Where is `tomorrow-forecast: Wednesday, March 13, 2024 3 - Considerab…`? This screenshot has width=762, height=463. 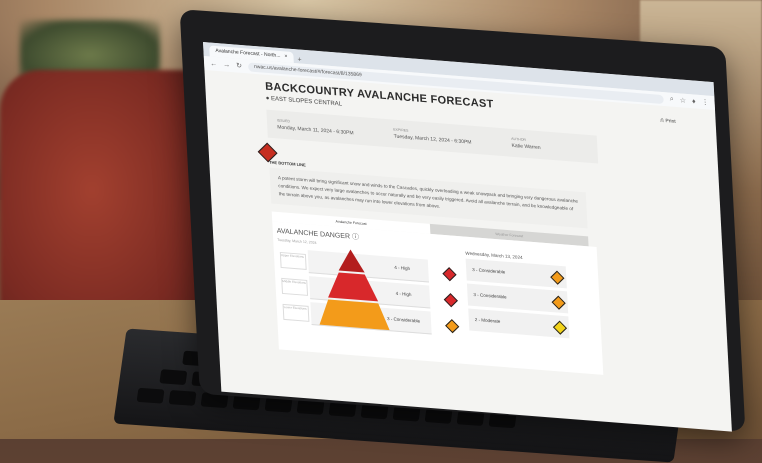 tomorrow-forecast: Wednesday, March 13, 2024 3 - Considerab… is located at coordinates (517, 295).